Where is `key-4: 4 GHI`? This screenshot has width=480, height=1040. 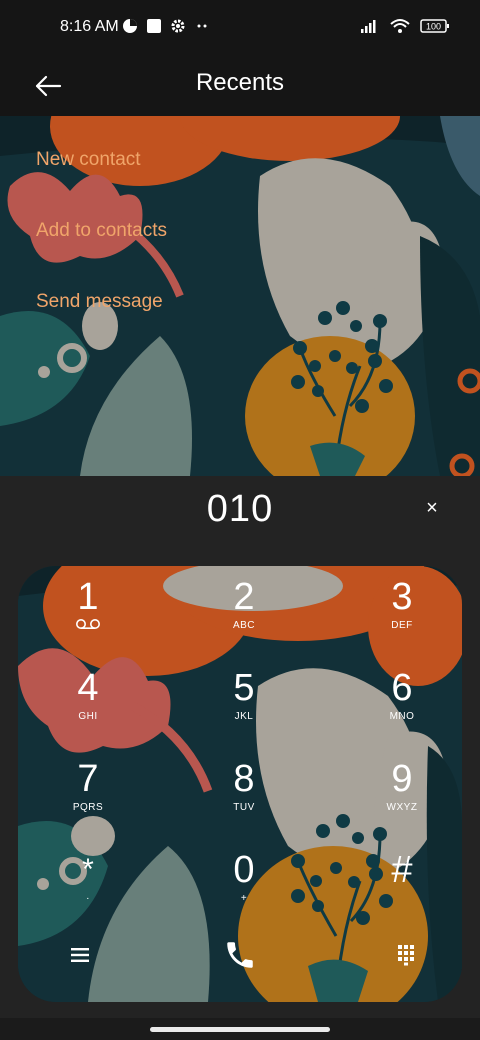 key-4: 4 GHI is located at coordinates (88, 700).